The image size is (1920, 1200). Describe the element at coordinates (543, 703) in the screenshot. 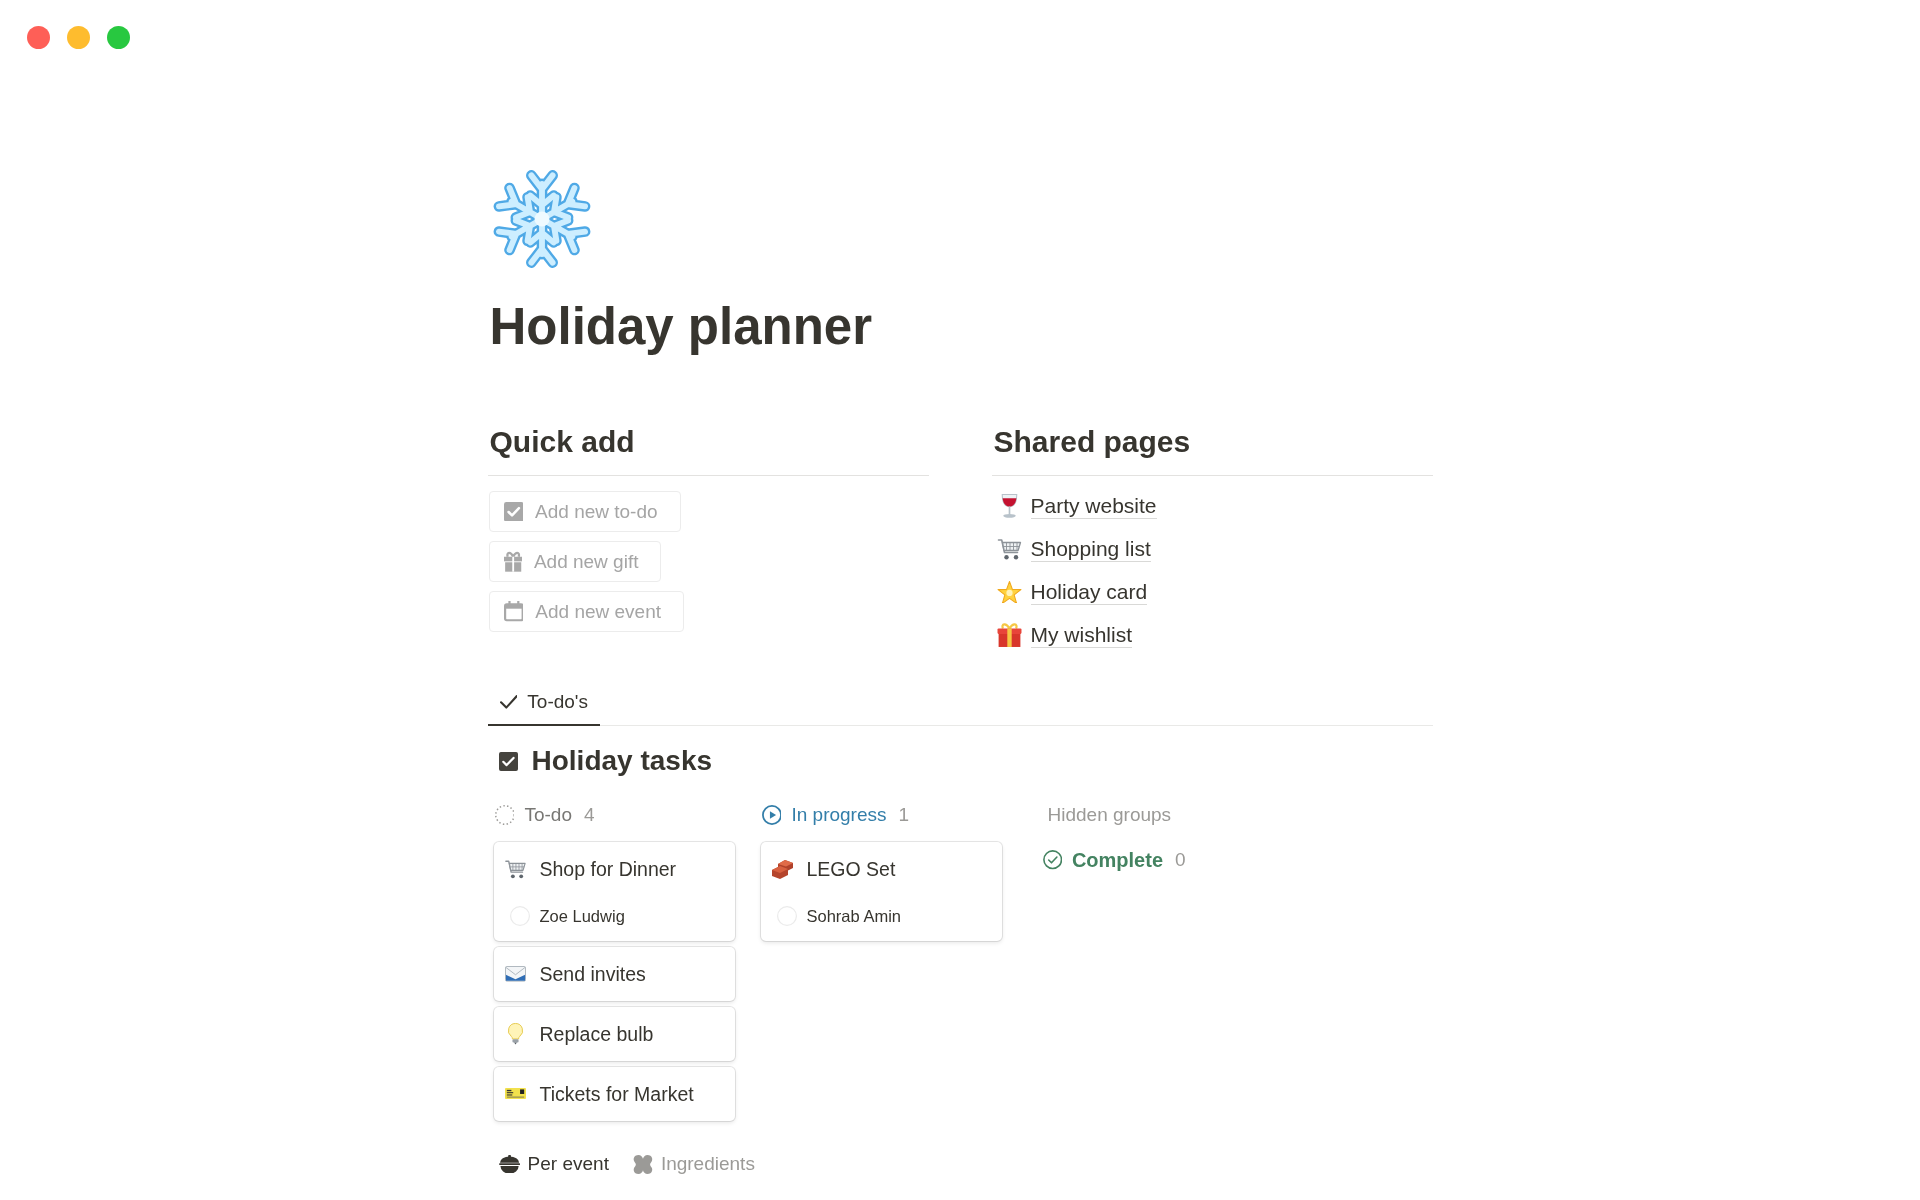

I see `view-tab: To-do's` at that location.